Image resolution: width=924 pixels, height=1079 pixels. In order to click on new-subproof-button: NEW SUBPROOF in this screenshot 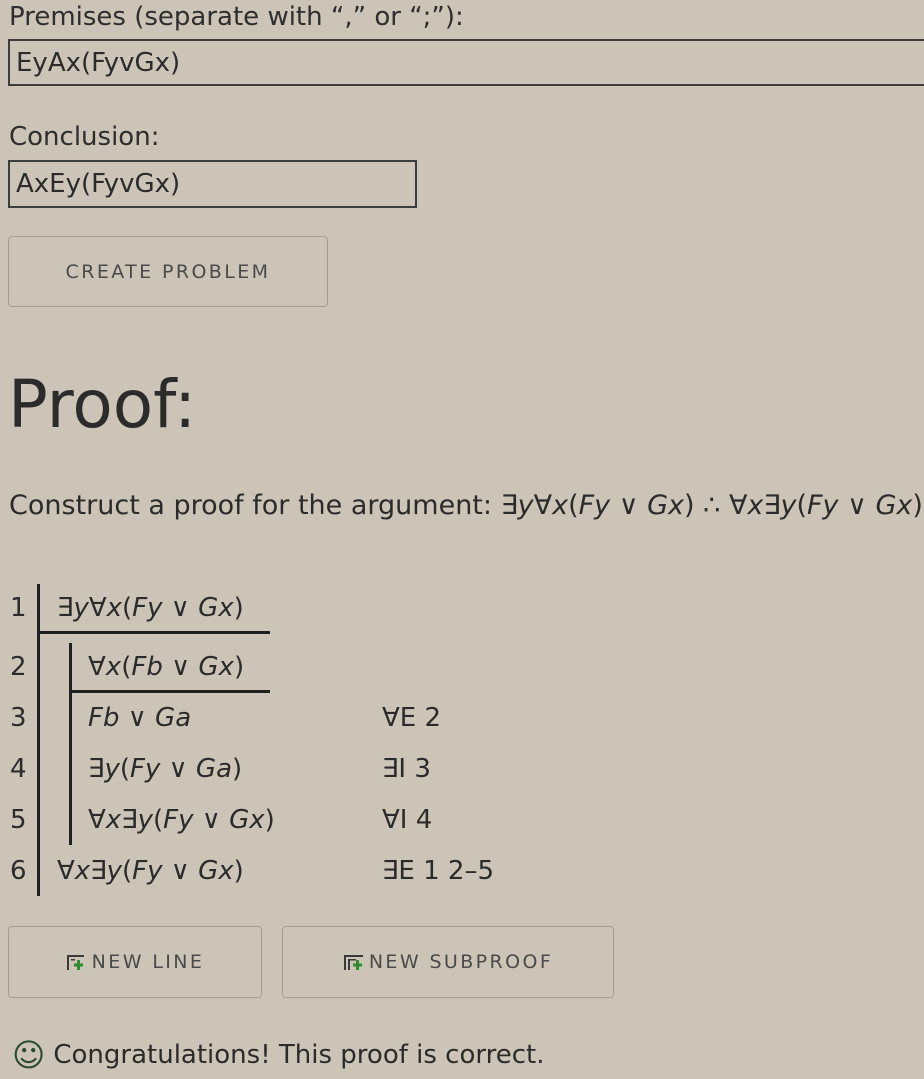, I will do `click(448, 962)`.